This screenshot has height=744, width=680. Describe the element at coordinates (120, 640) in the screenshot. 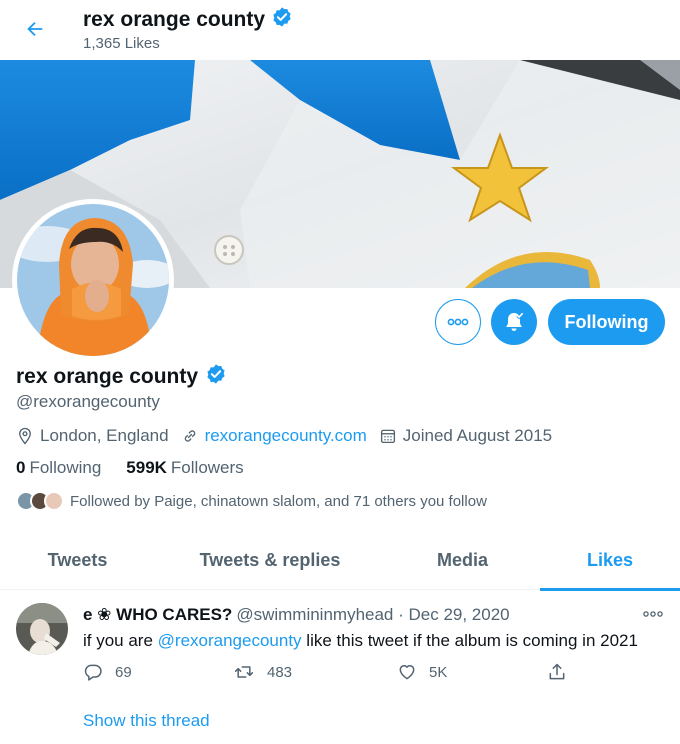

I see `tweet-text-before: if you are` at that location.